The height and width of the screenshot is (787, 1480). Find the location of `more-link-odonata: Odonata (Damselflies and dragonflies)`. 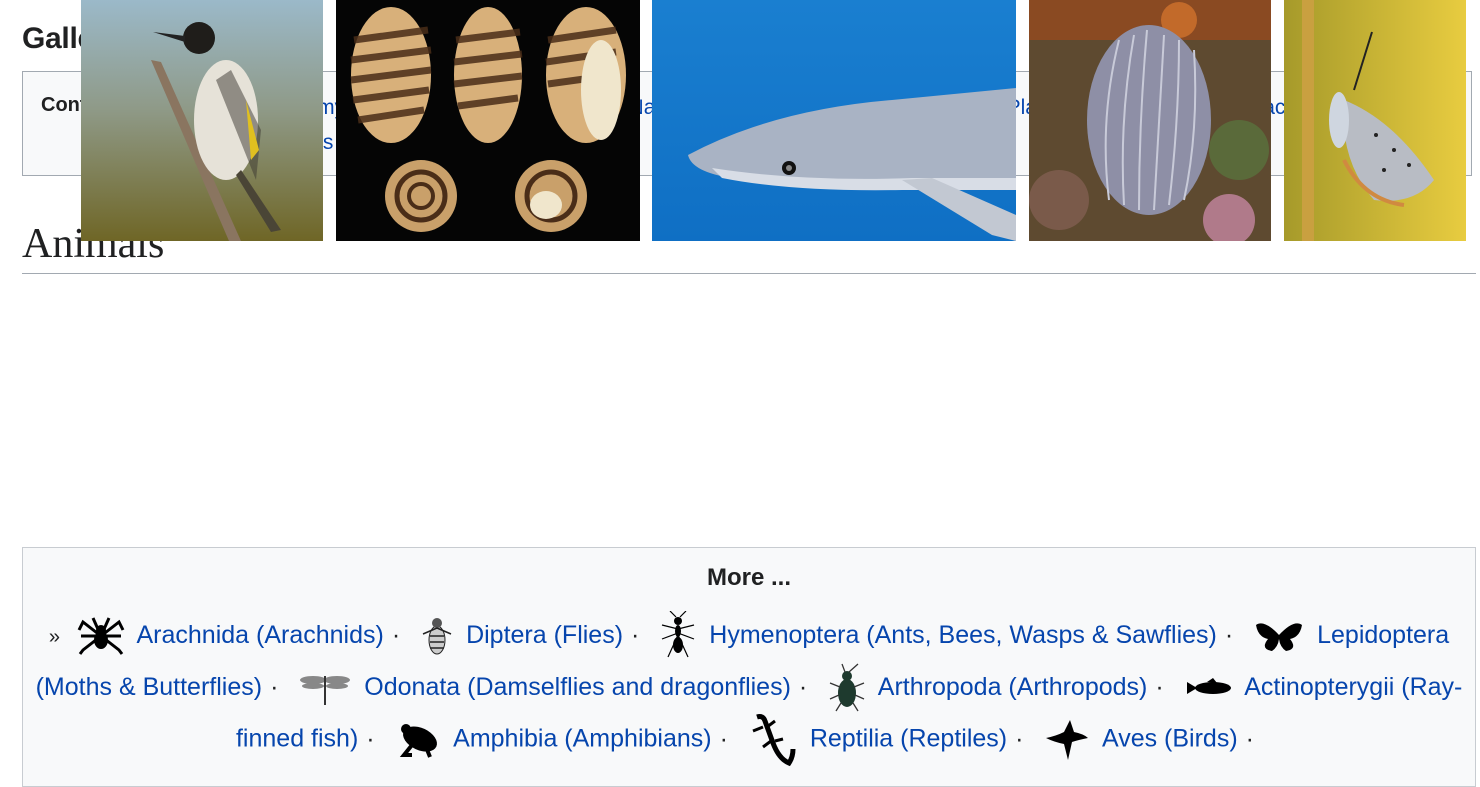

more-link-odonata: Odonata (Damselflies and dragonflies) is located at coordinates (577, 687).